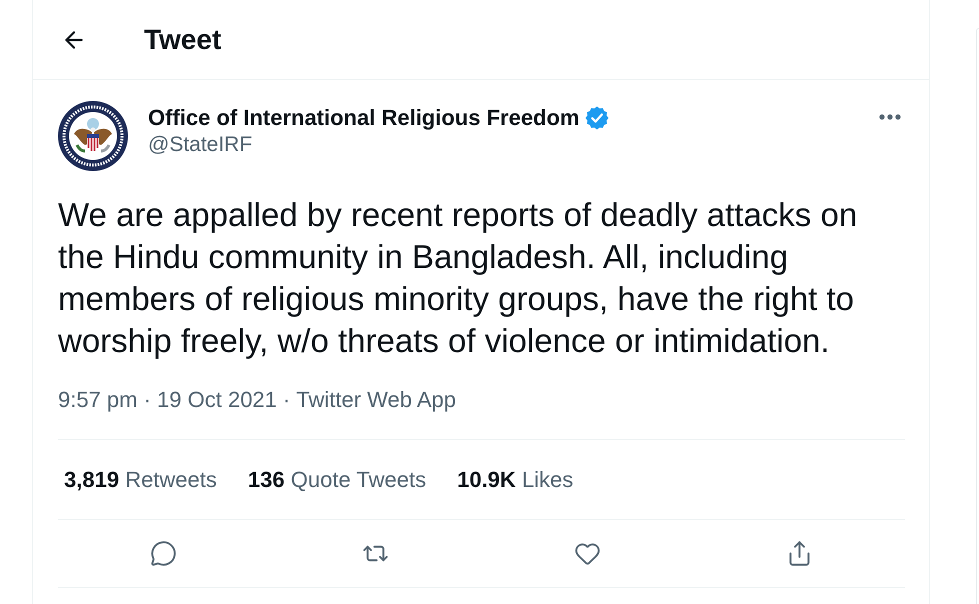  What do you see at coordinates (167, 400) in the screenshot?
I see `timestamp-link: 9:57 pm · 19 Oct 2021` at bounding box center [167, 400].